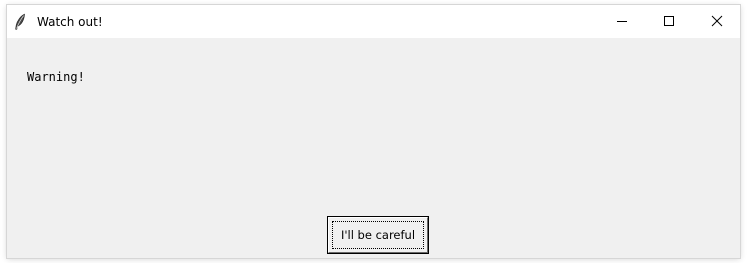 The height and width of the screenshot is (263, 747). I want to click on minimize-icon, so click(622, 21).